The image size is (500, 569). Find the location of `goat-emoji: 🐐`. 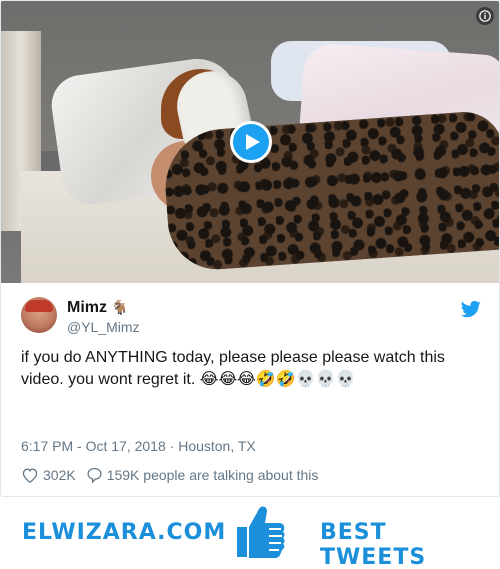

goat-emoji: 🐐 is located at coordinates (120, 307).